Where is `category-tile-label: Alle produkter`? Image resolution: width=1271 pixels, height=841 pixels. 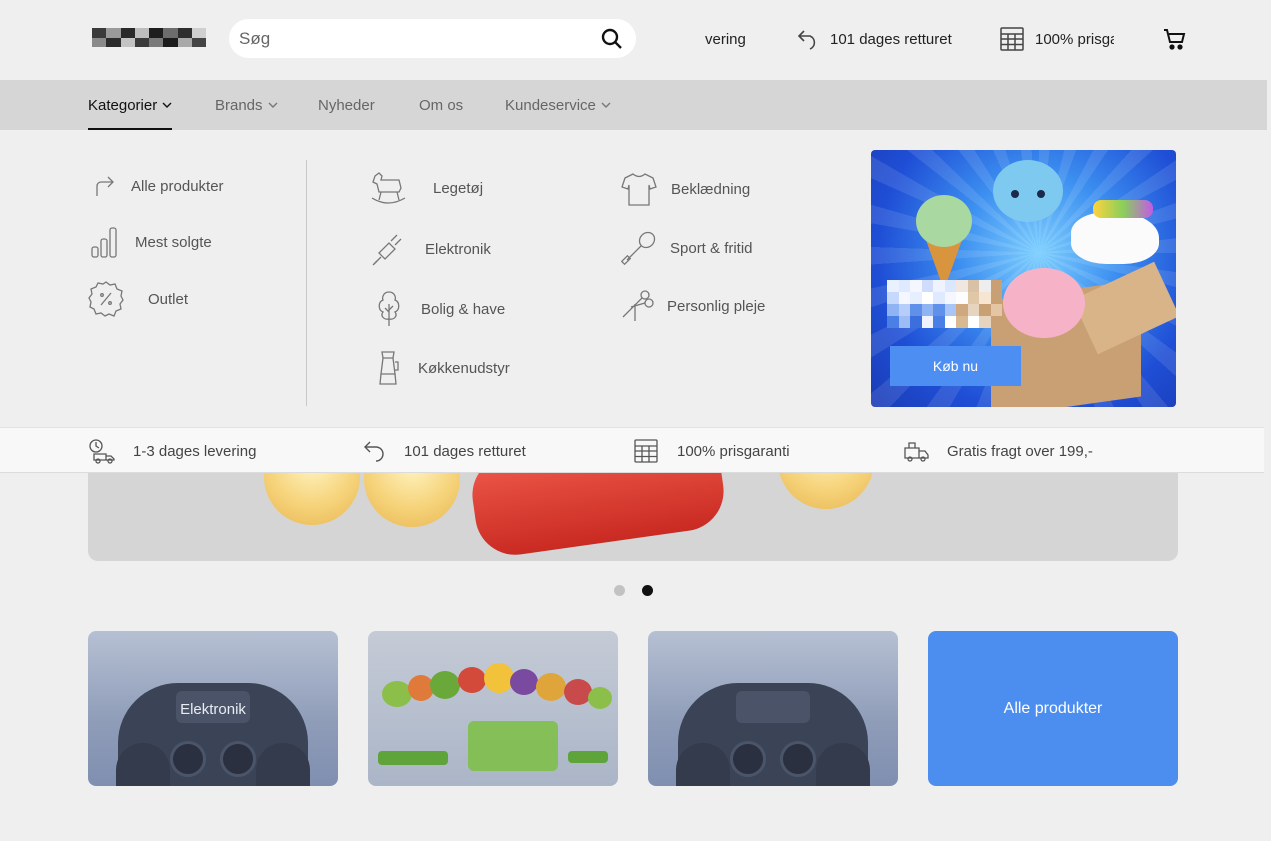 category-tile-label: Alle produkter is located at coordinates (1053, 708).